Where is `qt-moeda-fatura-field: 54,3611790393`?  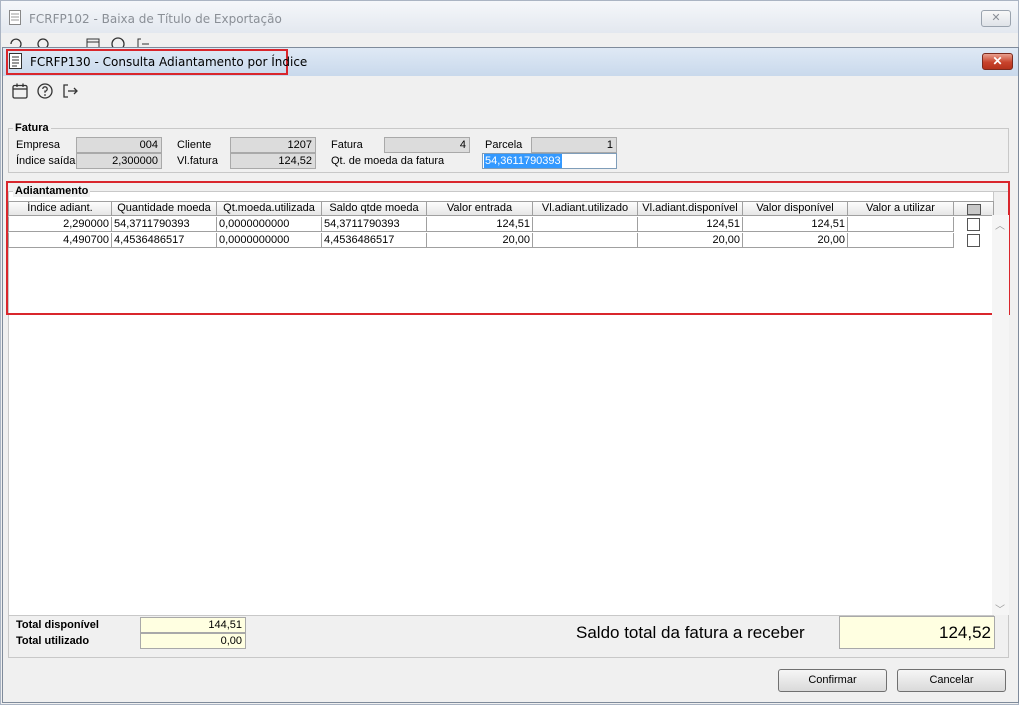 qt-moeda-fatura-field: 54,3611790393 is located at coordinates (549, 161).